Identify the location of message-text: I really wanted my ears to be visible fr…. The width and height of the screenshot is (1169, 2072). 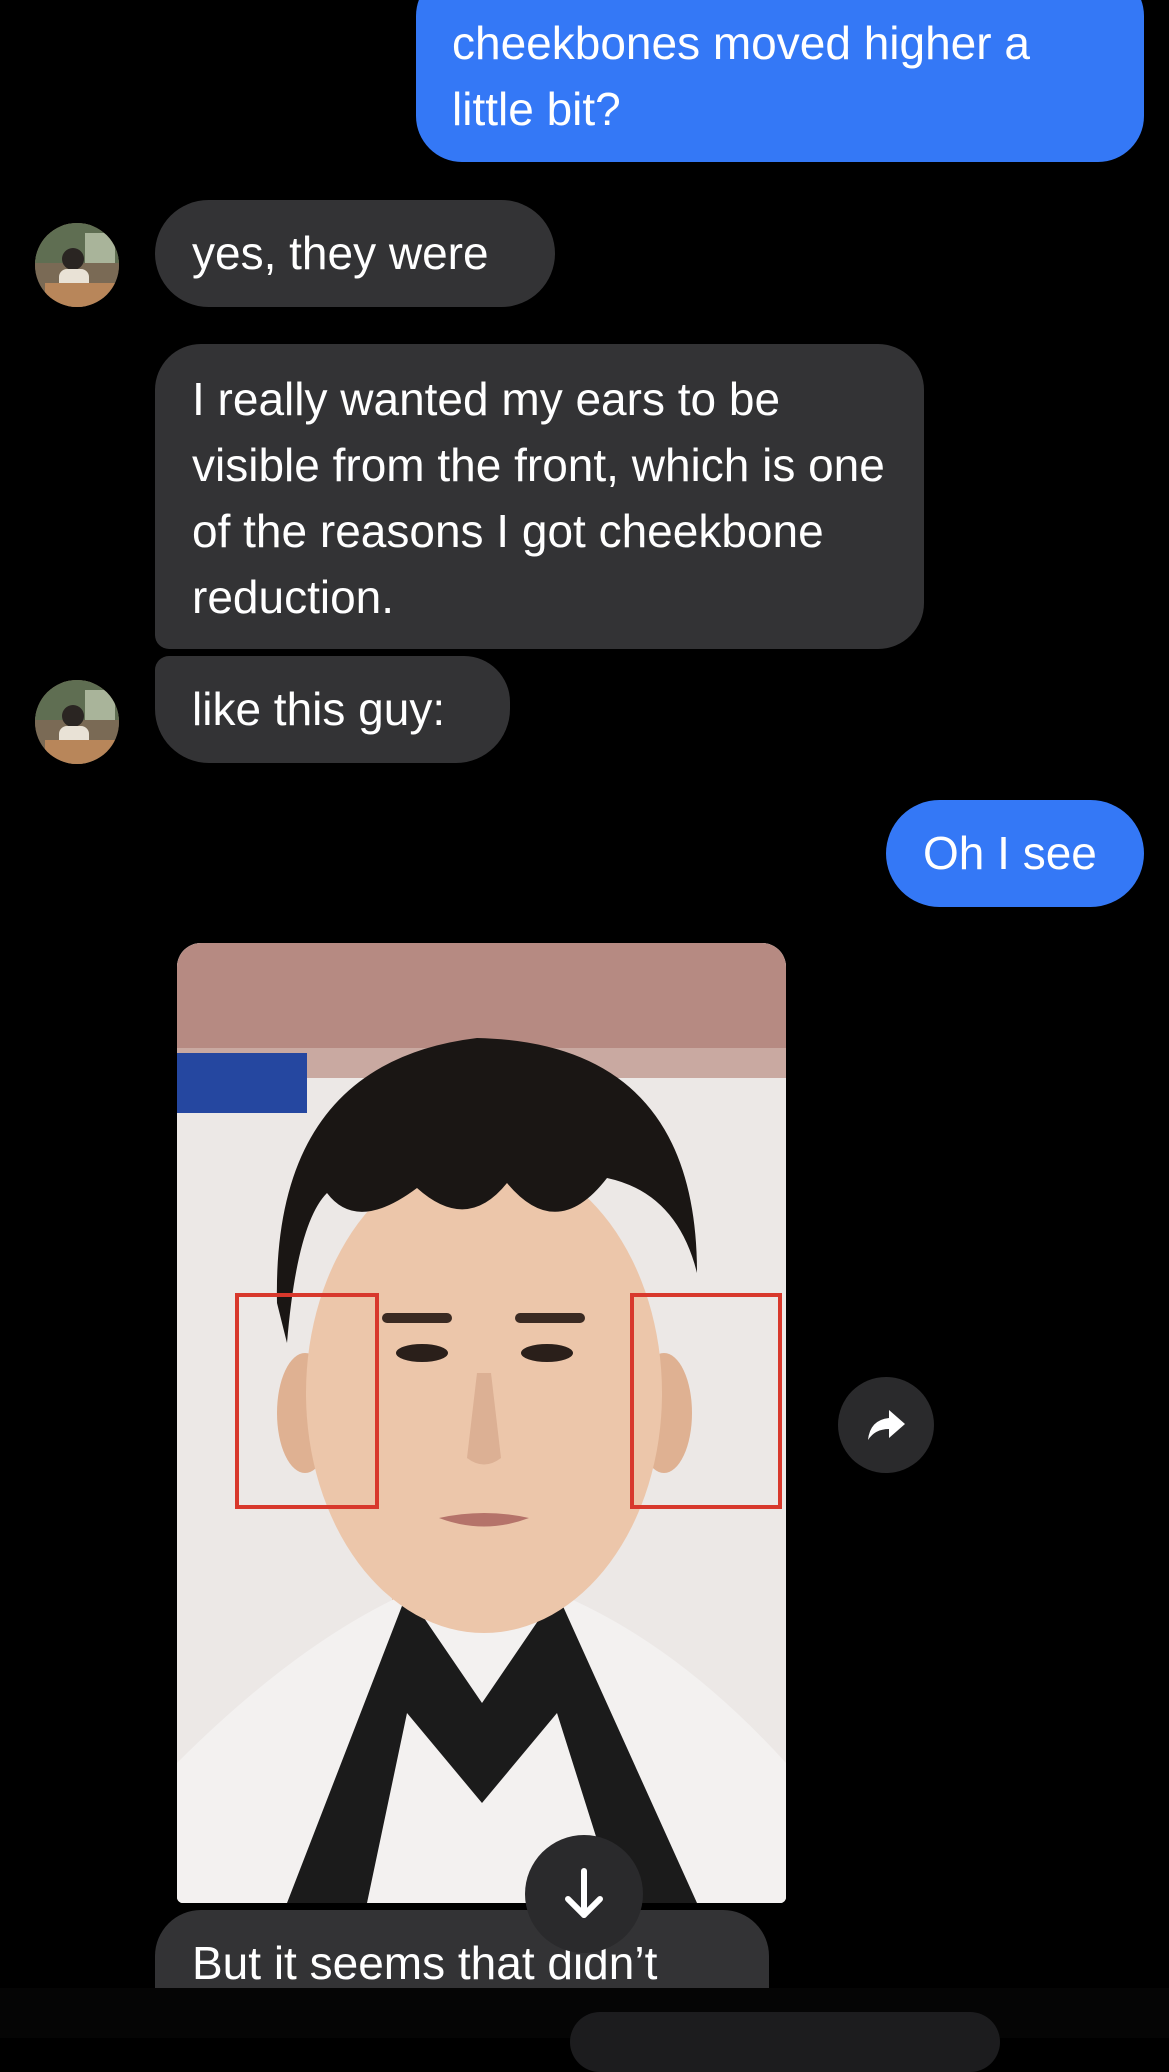
(538, 498).